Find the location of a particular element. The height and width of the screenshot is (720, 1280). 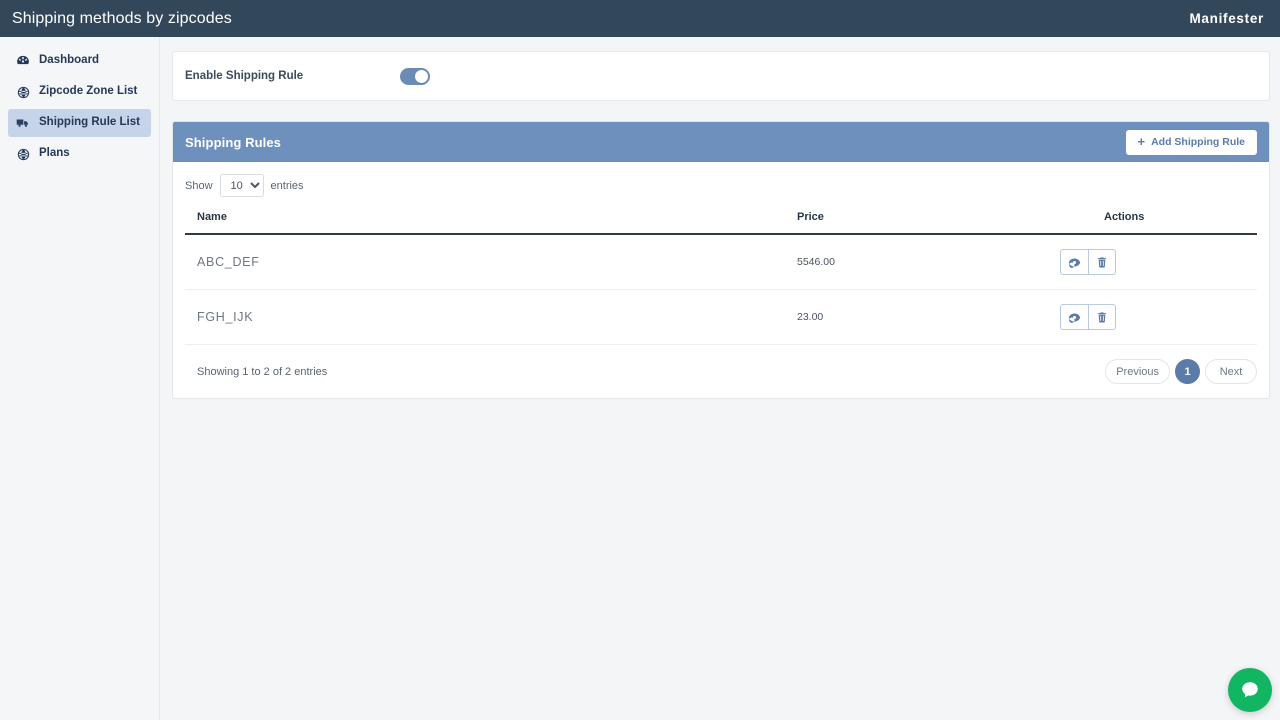

rule-name-cell: ABC_DEF is located at coordinates (485, 262).